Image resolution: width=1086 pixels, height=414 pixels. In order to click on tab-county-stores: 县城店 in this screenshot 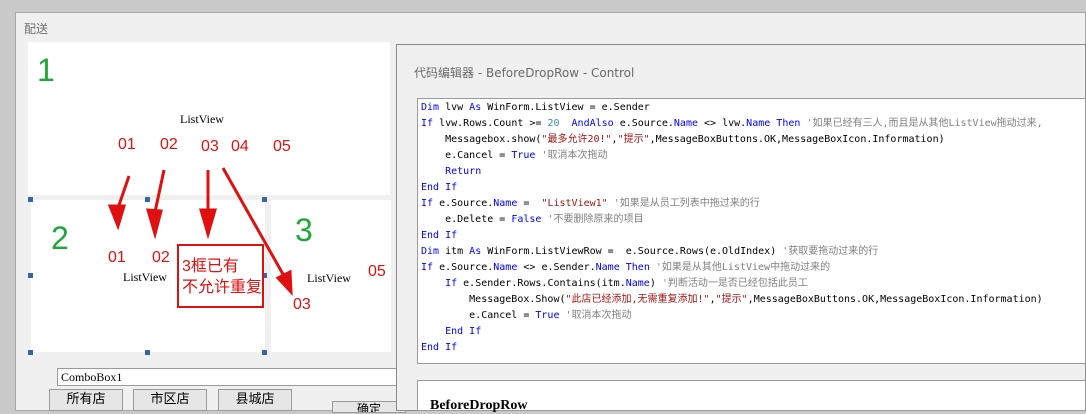, I will do `click(255, 400)`.